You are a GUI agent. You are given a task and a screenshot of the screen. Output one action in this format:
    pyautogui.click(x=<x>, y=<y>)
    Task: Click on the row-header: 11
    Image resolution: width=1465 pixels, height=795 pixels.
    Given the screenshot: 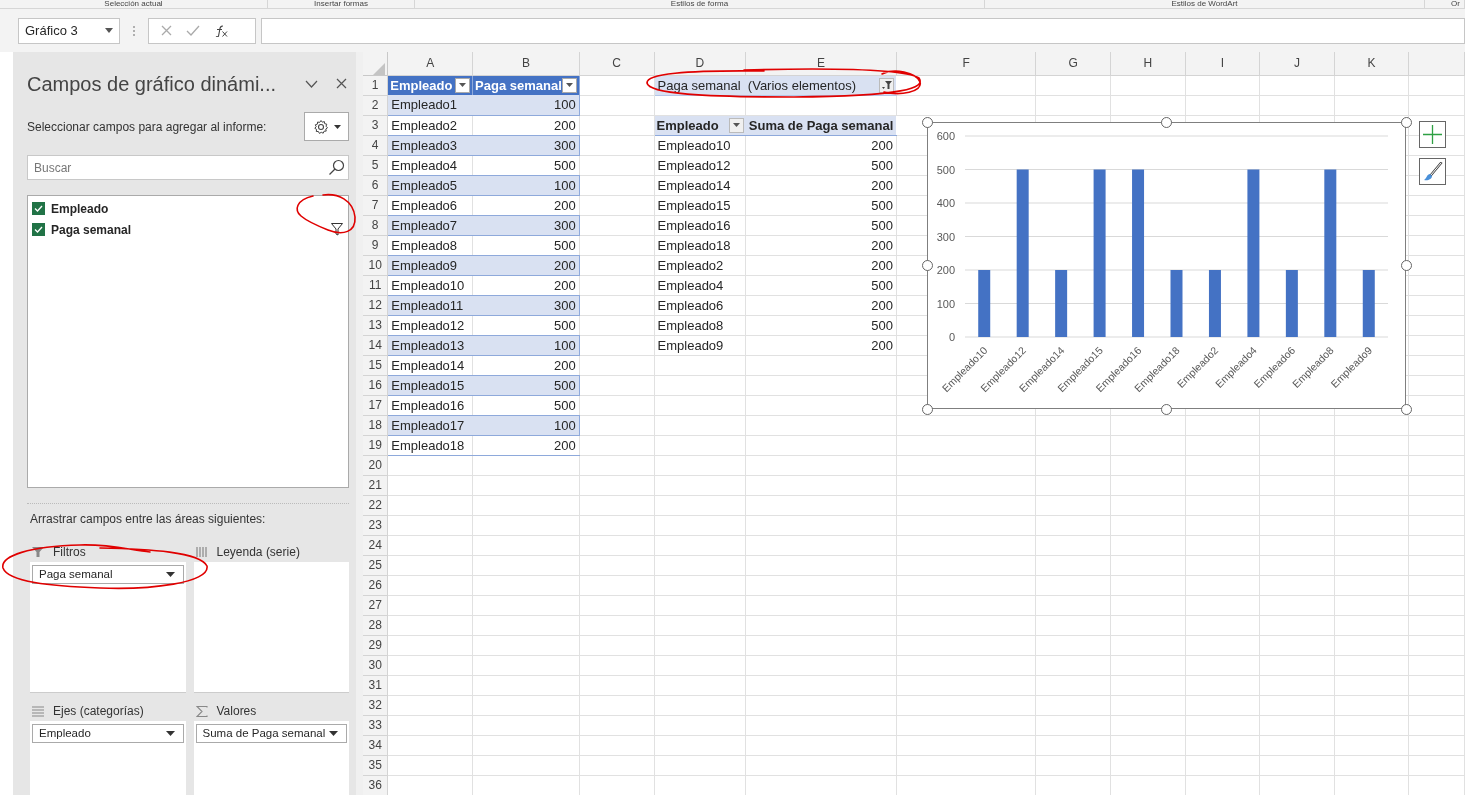 What is the action you would take?
    pyautogui.click(x=375, y=285)
    